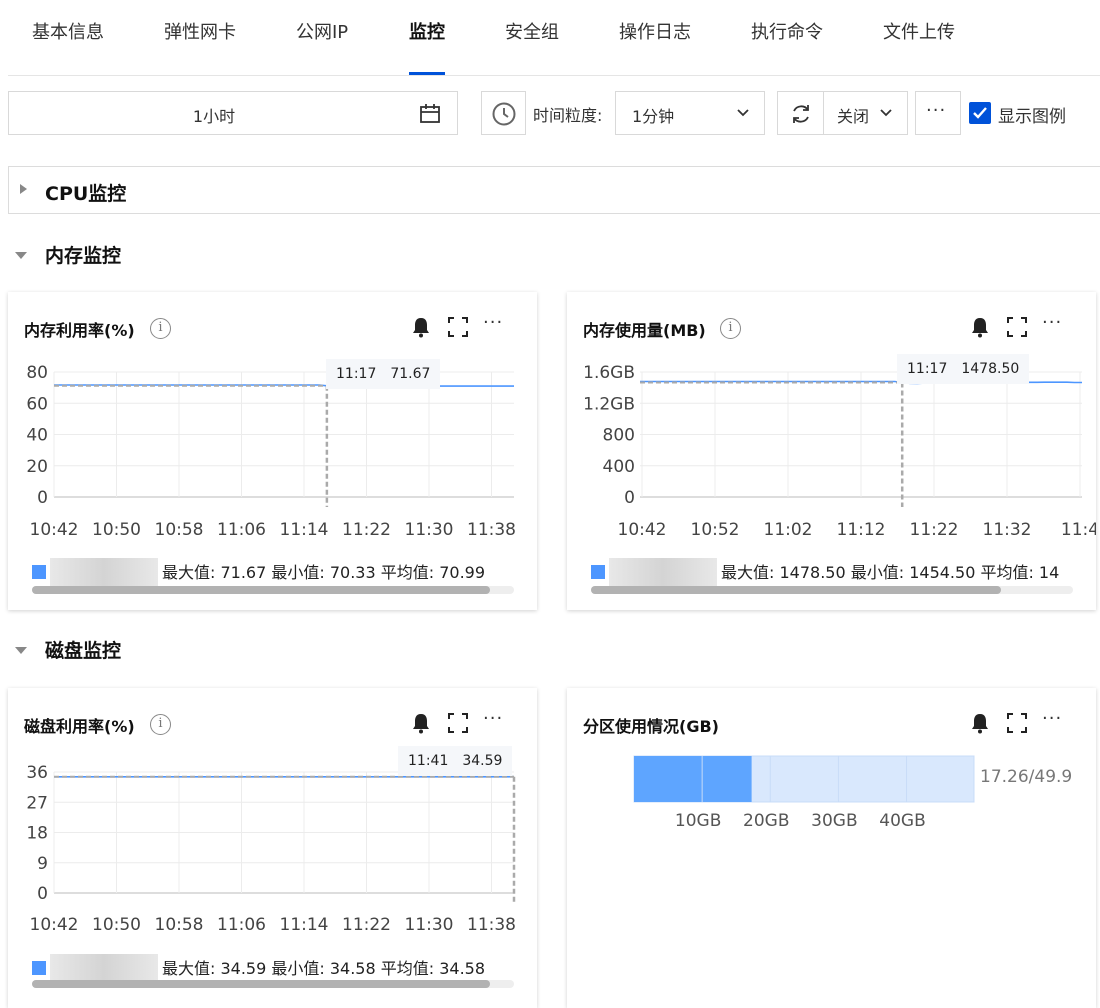 The height and width of the screenshot is (1008, 1100). I want to click on auto-refresh-group: 关闭, so click(842, 113).